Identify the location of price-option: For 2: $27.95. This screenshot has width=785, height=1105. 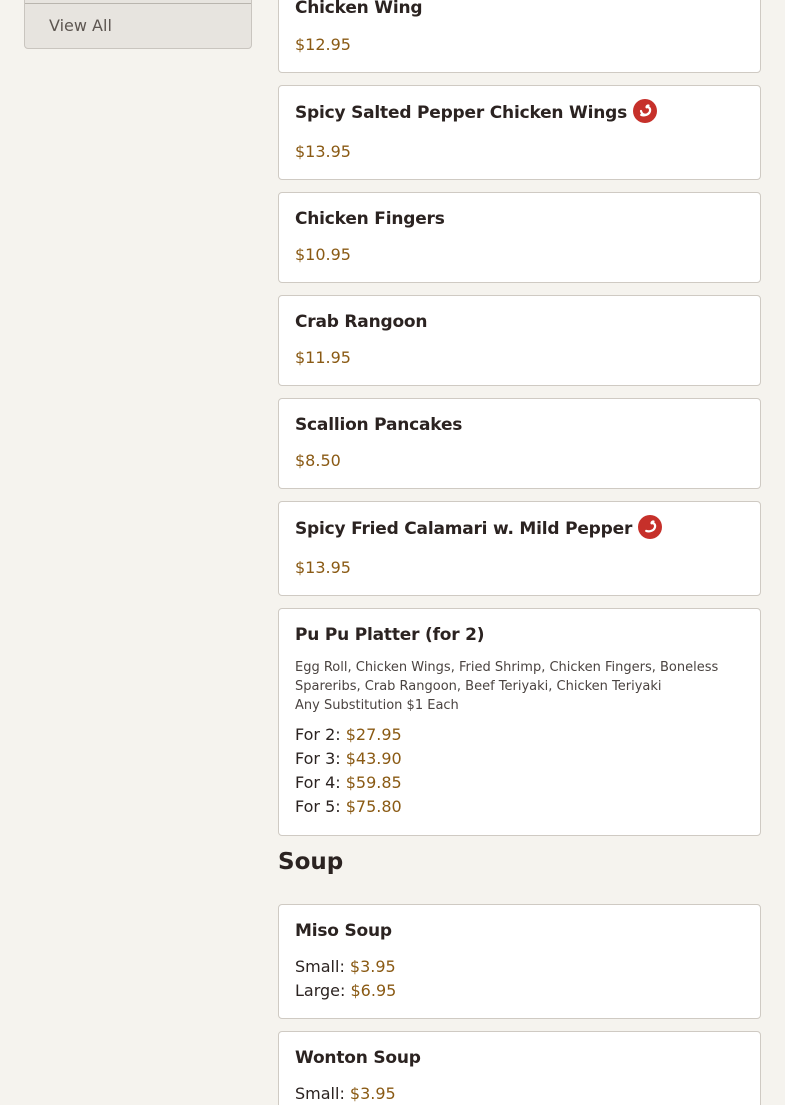
(348, 734).